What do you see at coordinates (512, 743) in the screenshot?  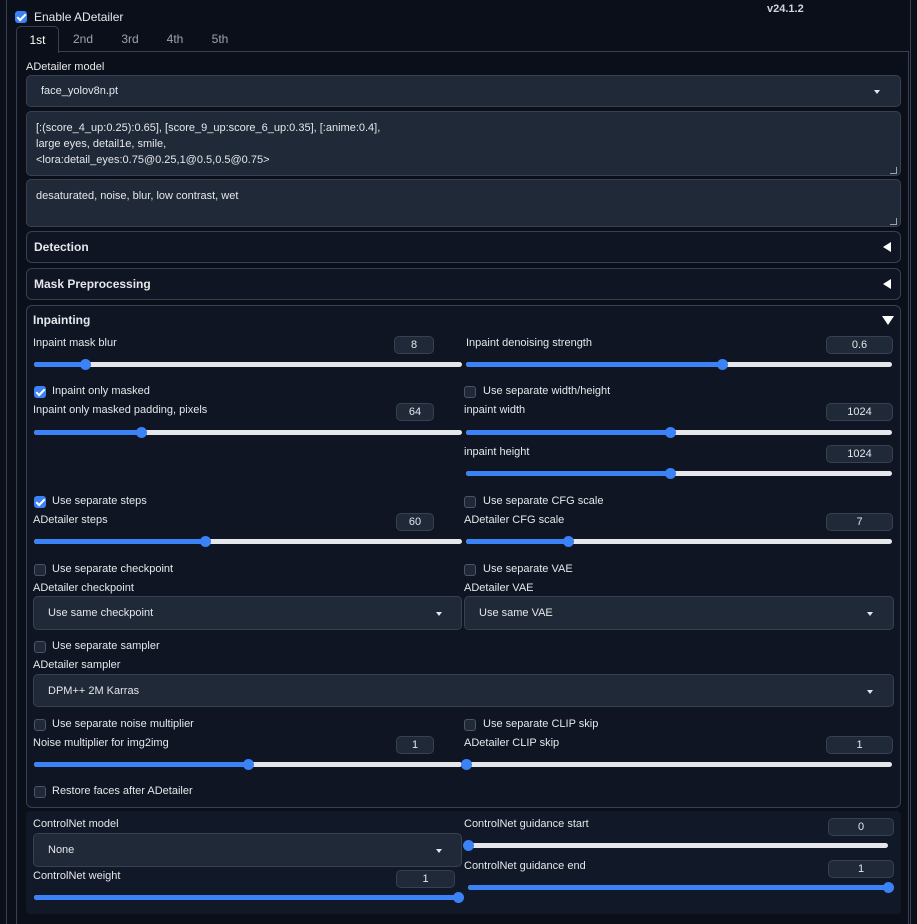 I see `clip-skip-label: ADetailer CLIP skip` at bounding box center [512, 743].